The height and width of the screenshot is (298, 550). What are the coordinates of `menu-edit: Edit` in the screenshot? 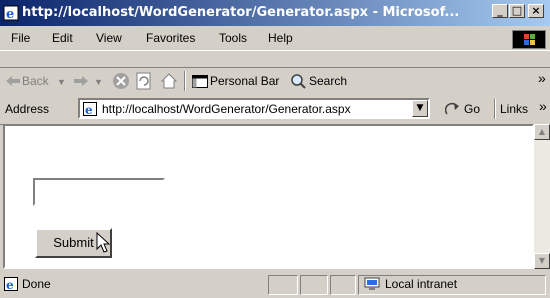 It's located at (62, 38).